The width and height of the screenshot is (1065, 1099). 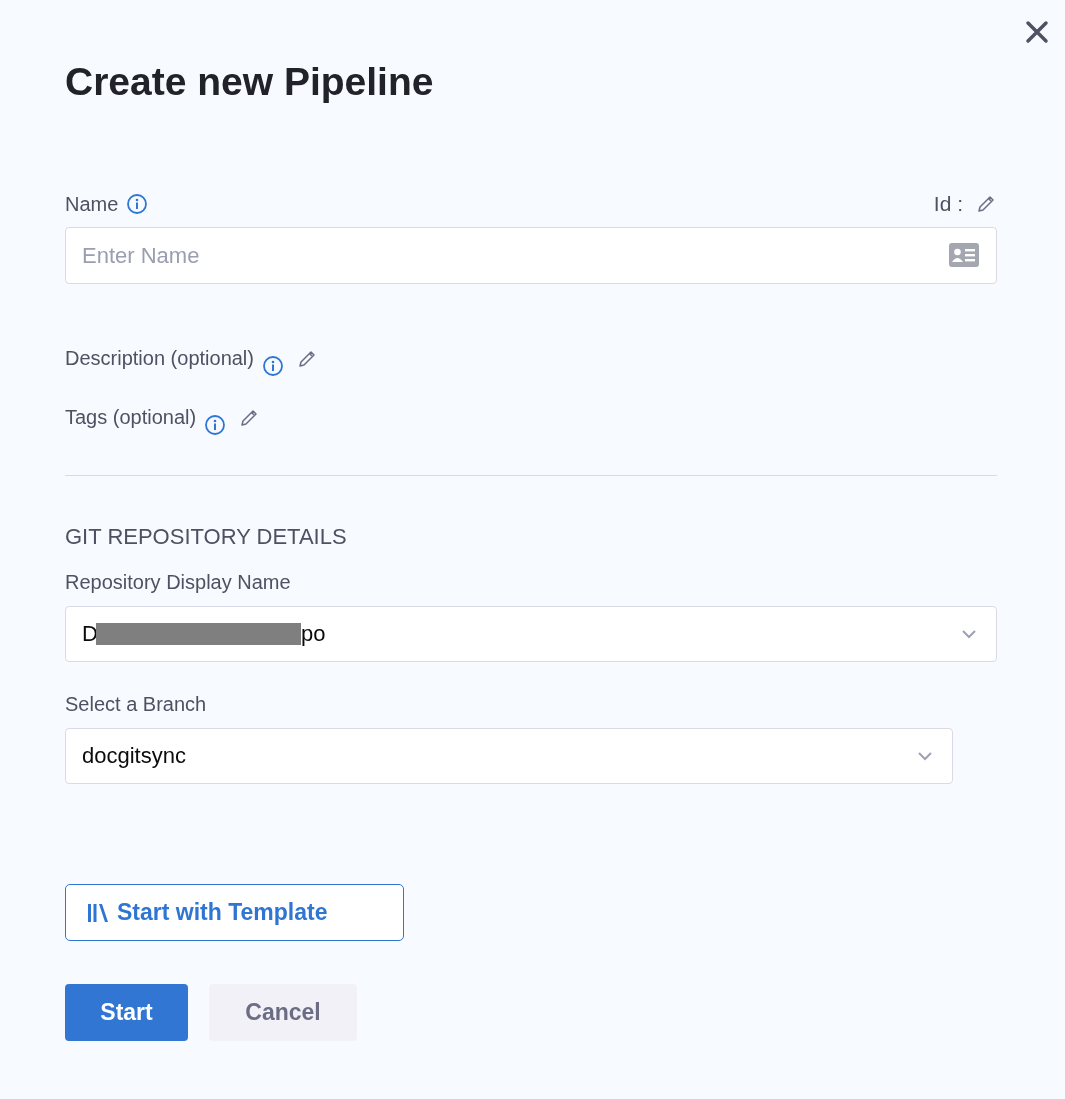 I want to click on close-icon, so click(x=1037, y=32).